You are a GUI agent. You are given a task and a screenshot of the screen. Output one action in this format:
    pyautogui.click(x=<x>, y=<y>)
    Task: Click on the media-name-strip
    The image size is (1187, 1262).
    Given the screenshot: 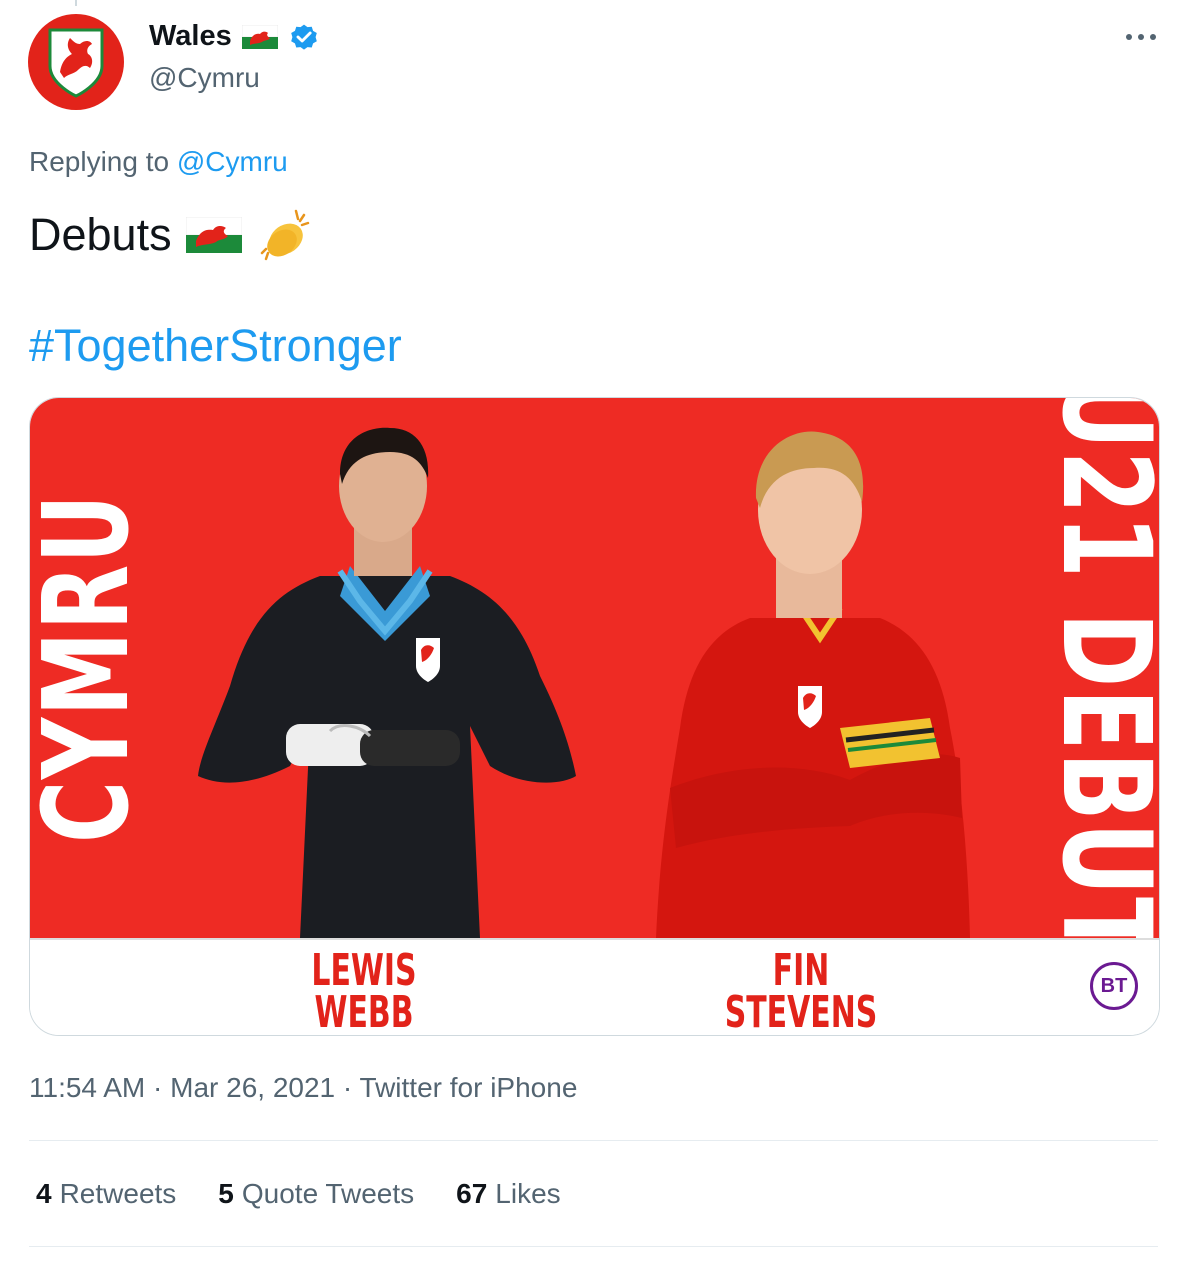 What is the action you would take?
    pyautogui.click(x=594, y=986)
    